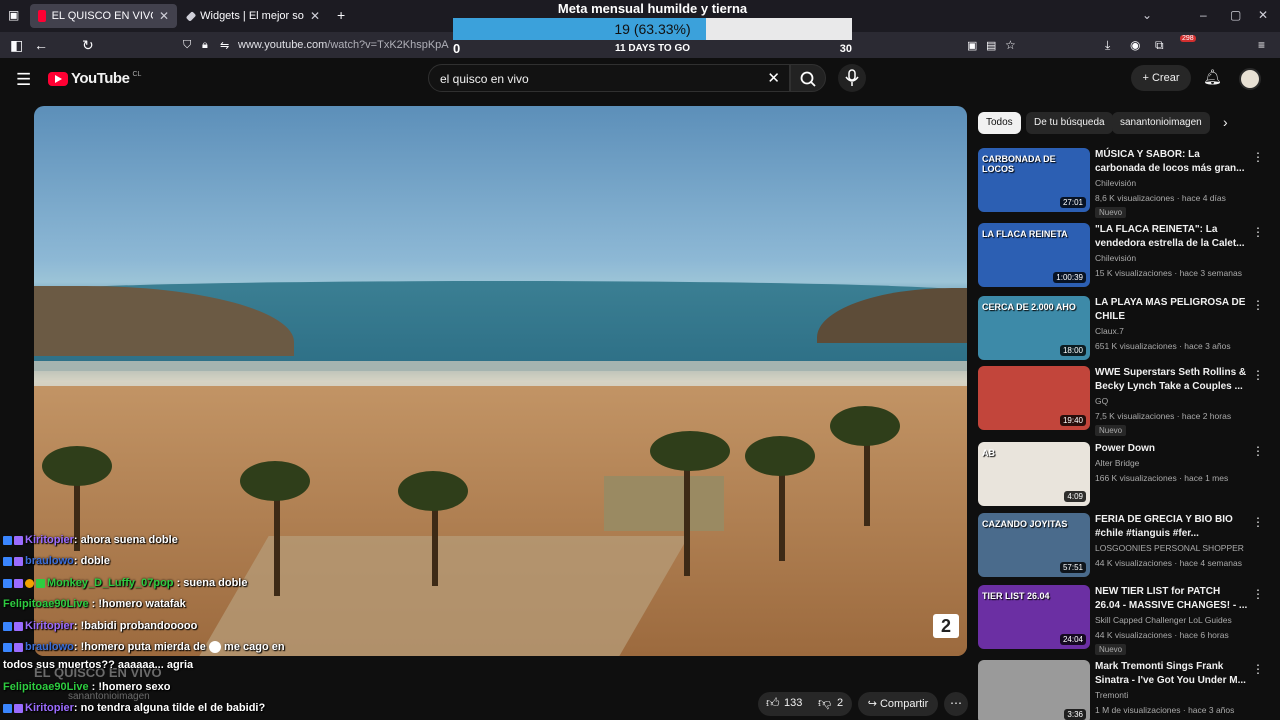  Describe the element at coordinates (652, 48) in the screenshot. I see `goal-days-left: 11 DAYS TO GO` at that location.